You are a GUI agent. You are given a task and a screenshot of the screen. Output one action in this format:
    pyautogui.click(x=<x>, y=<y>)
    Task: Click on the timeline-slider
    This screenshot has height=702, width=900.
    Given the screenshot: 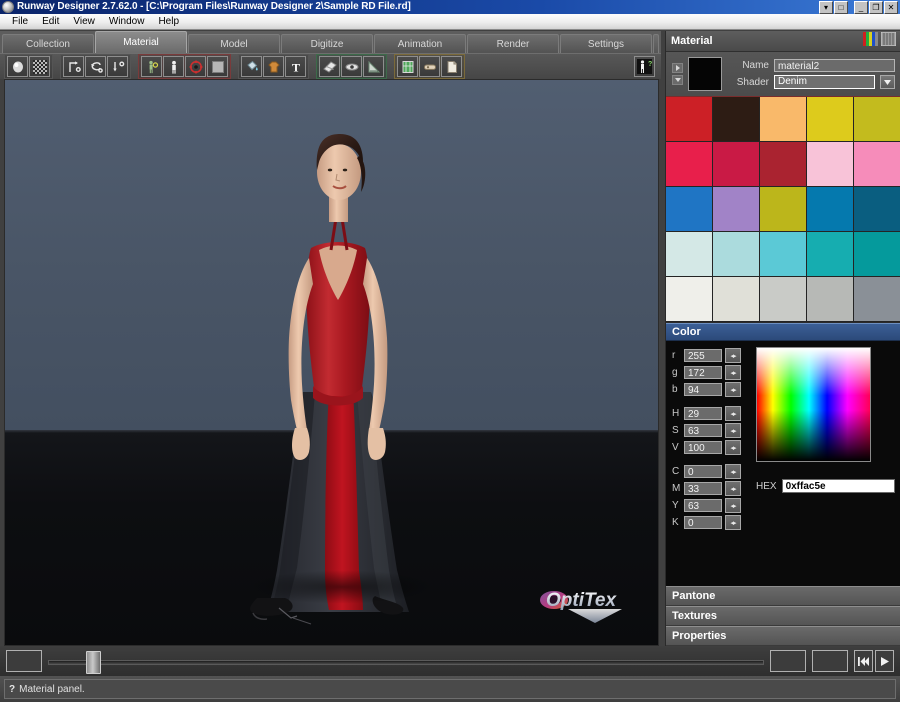 What is the action you would take?
    pyautogui.click(x=406, y=662)
    